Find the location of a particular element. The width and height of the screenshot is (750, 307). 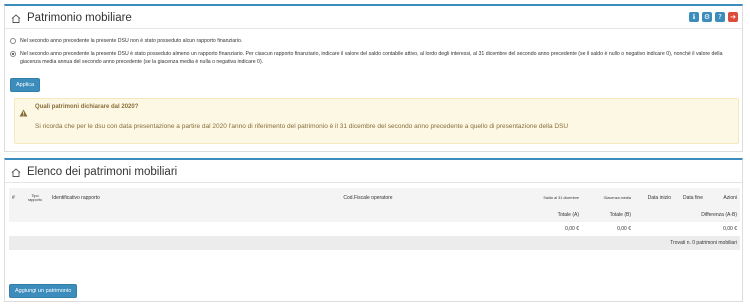

radio-si-rapporto is located at coordinates (13, 54).